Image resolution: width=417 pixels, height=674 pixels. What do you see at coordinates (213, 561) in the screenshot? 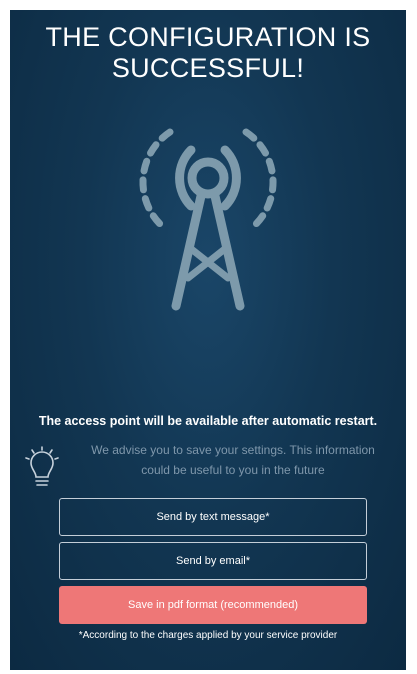
I see `send-by-email-button: Send by email*` at bounding box center [213, 561].